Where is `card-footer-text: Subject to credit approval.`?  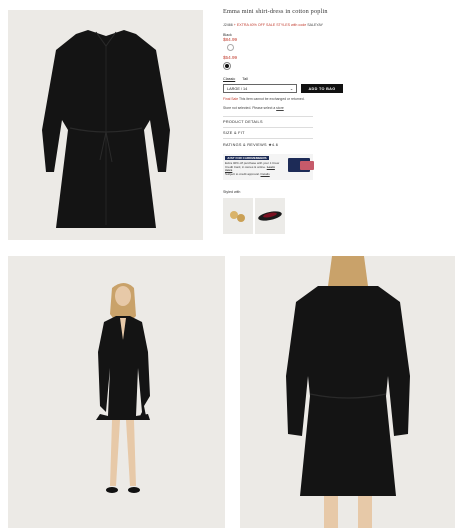
card-footer-text: Subject to credit approval. is located at coordinates (242, 173).